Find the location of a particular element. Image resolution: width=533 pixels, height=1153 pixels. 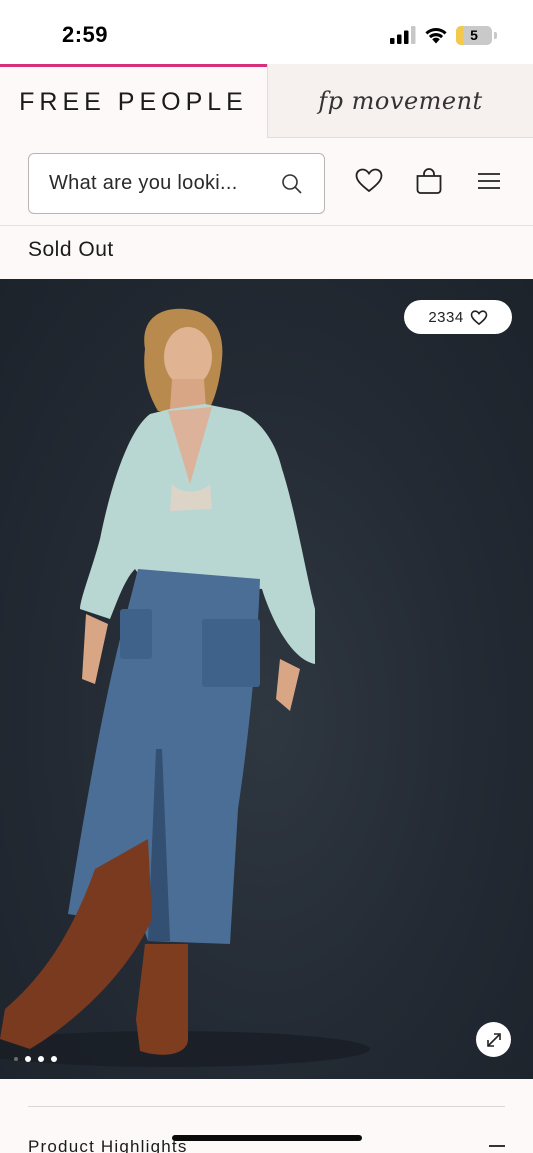

expand-image-button is located at coordinates (493, 1039).